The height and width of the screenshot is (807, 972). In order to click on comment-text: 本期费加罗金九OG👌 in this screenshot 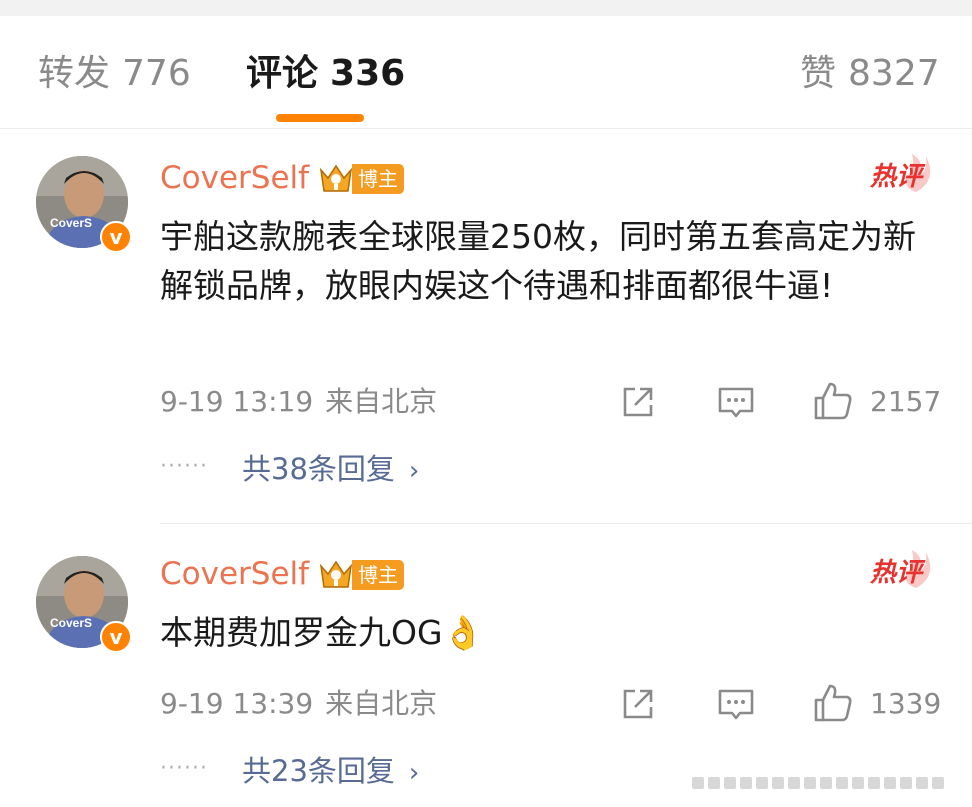, I will do `click(322, 632)`.